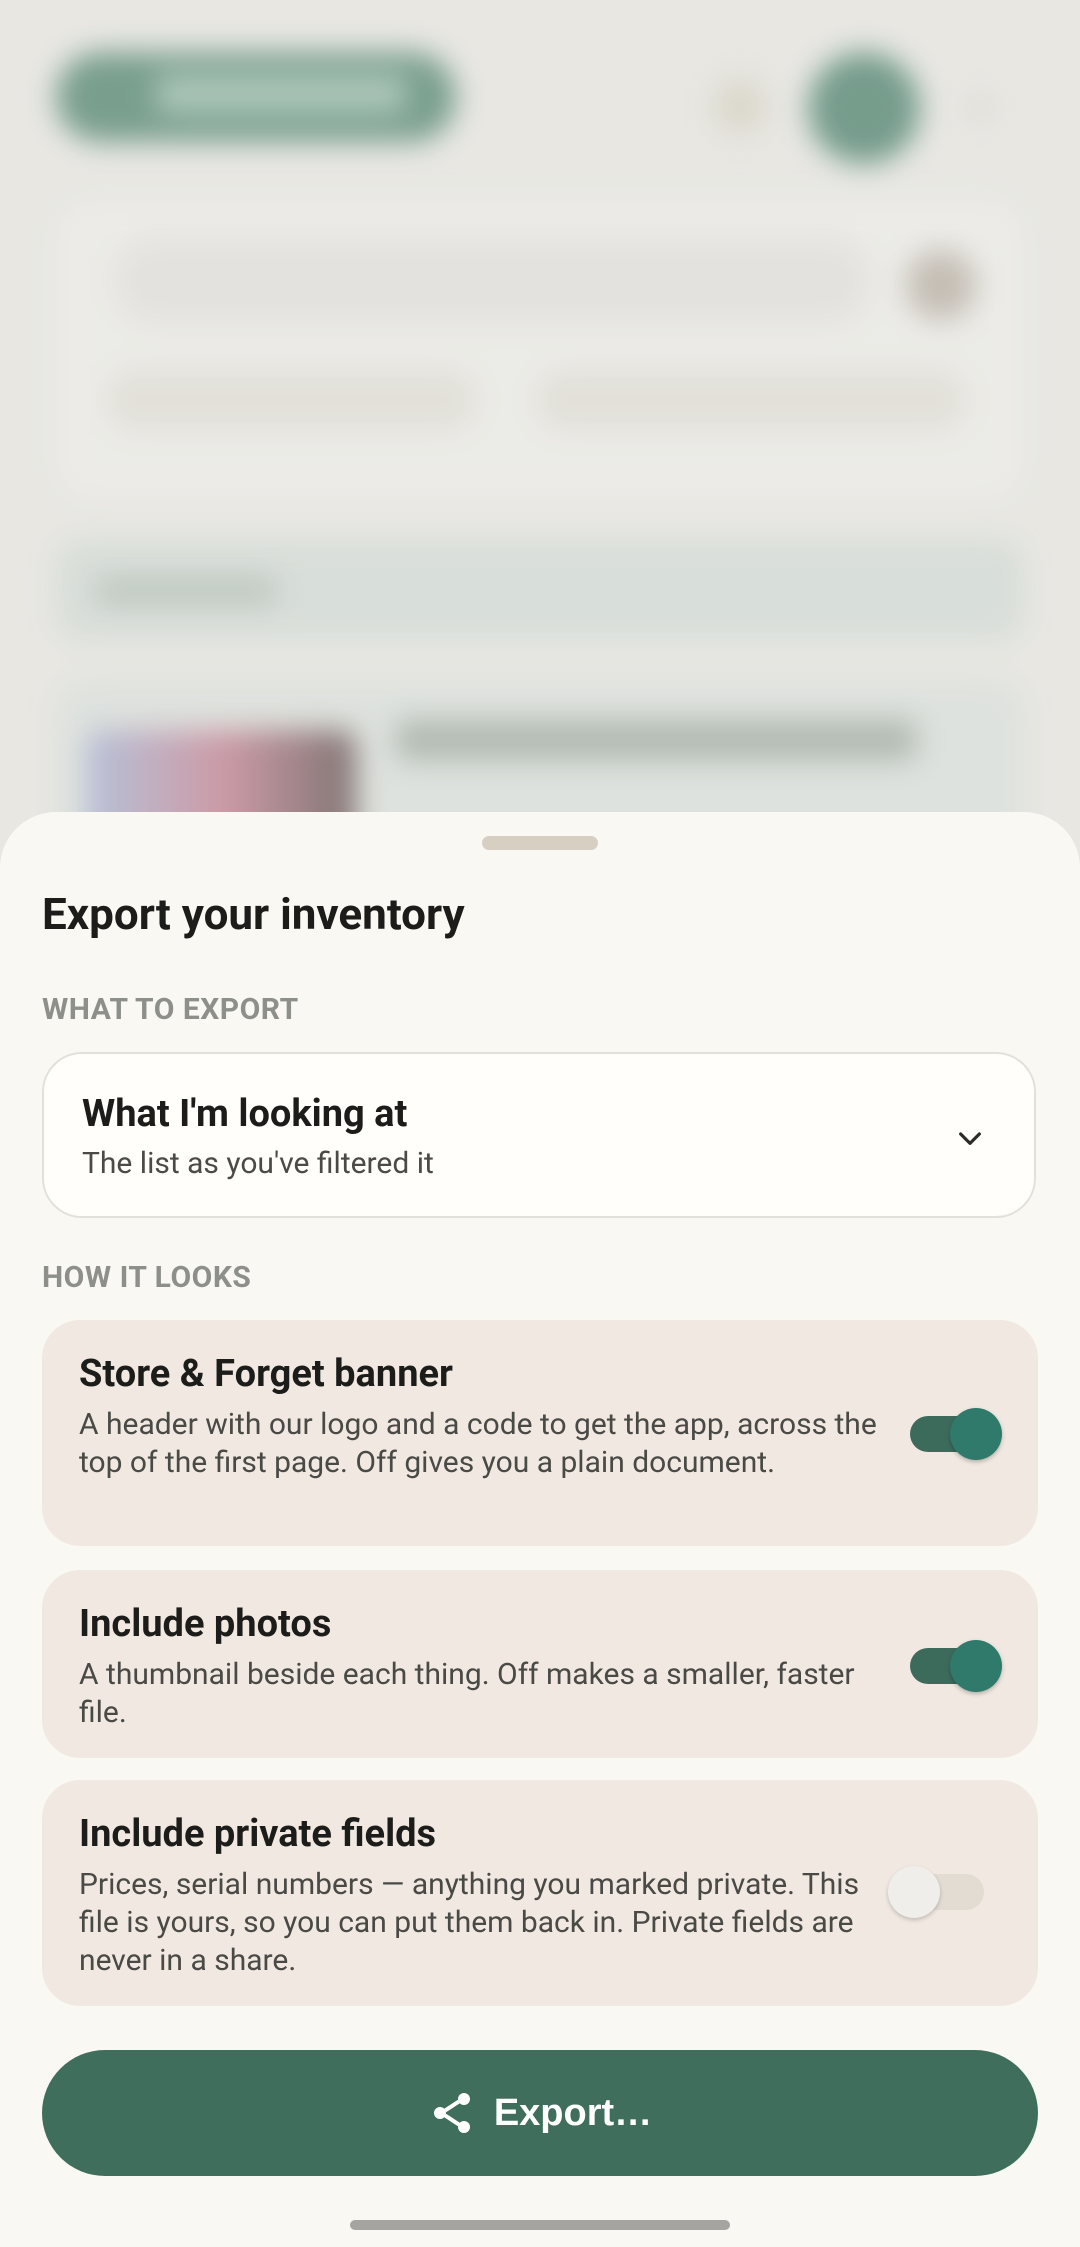 Image resolution: width=1080 pixels, height=2247 pixels. Describe the element at coordinates (258, 1834) in the screenshot. I see `option-title: Include private fields` at that location.